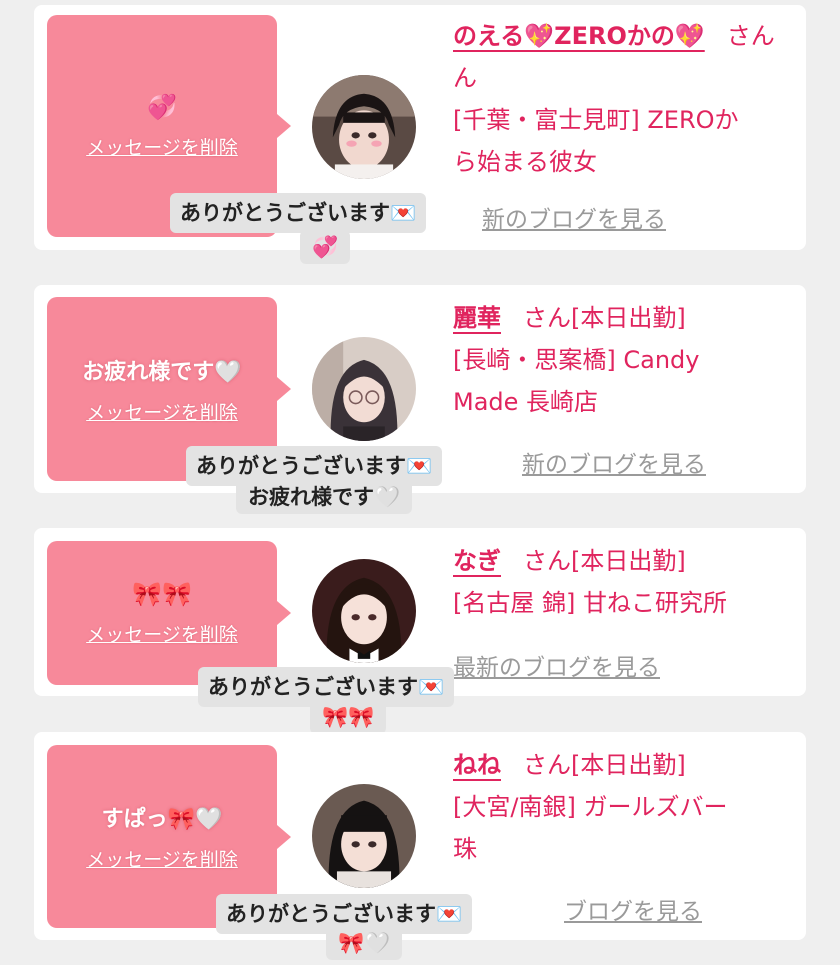 The image size is (840, 965). Describe the element at coordinates (576, 360) in the screenshot. I see `shop-info: [長崎・思案橋] Candy` at that location.